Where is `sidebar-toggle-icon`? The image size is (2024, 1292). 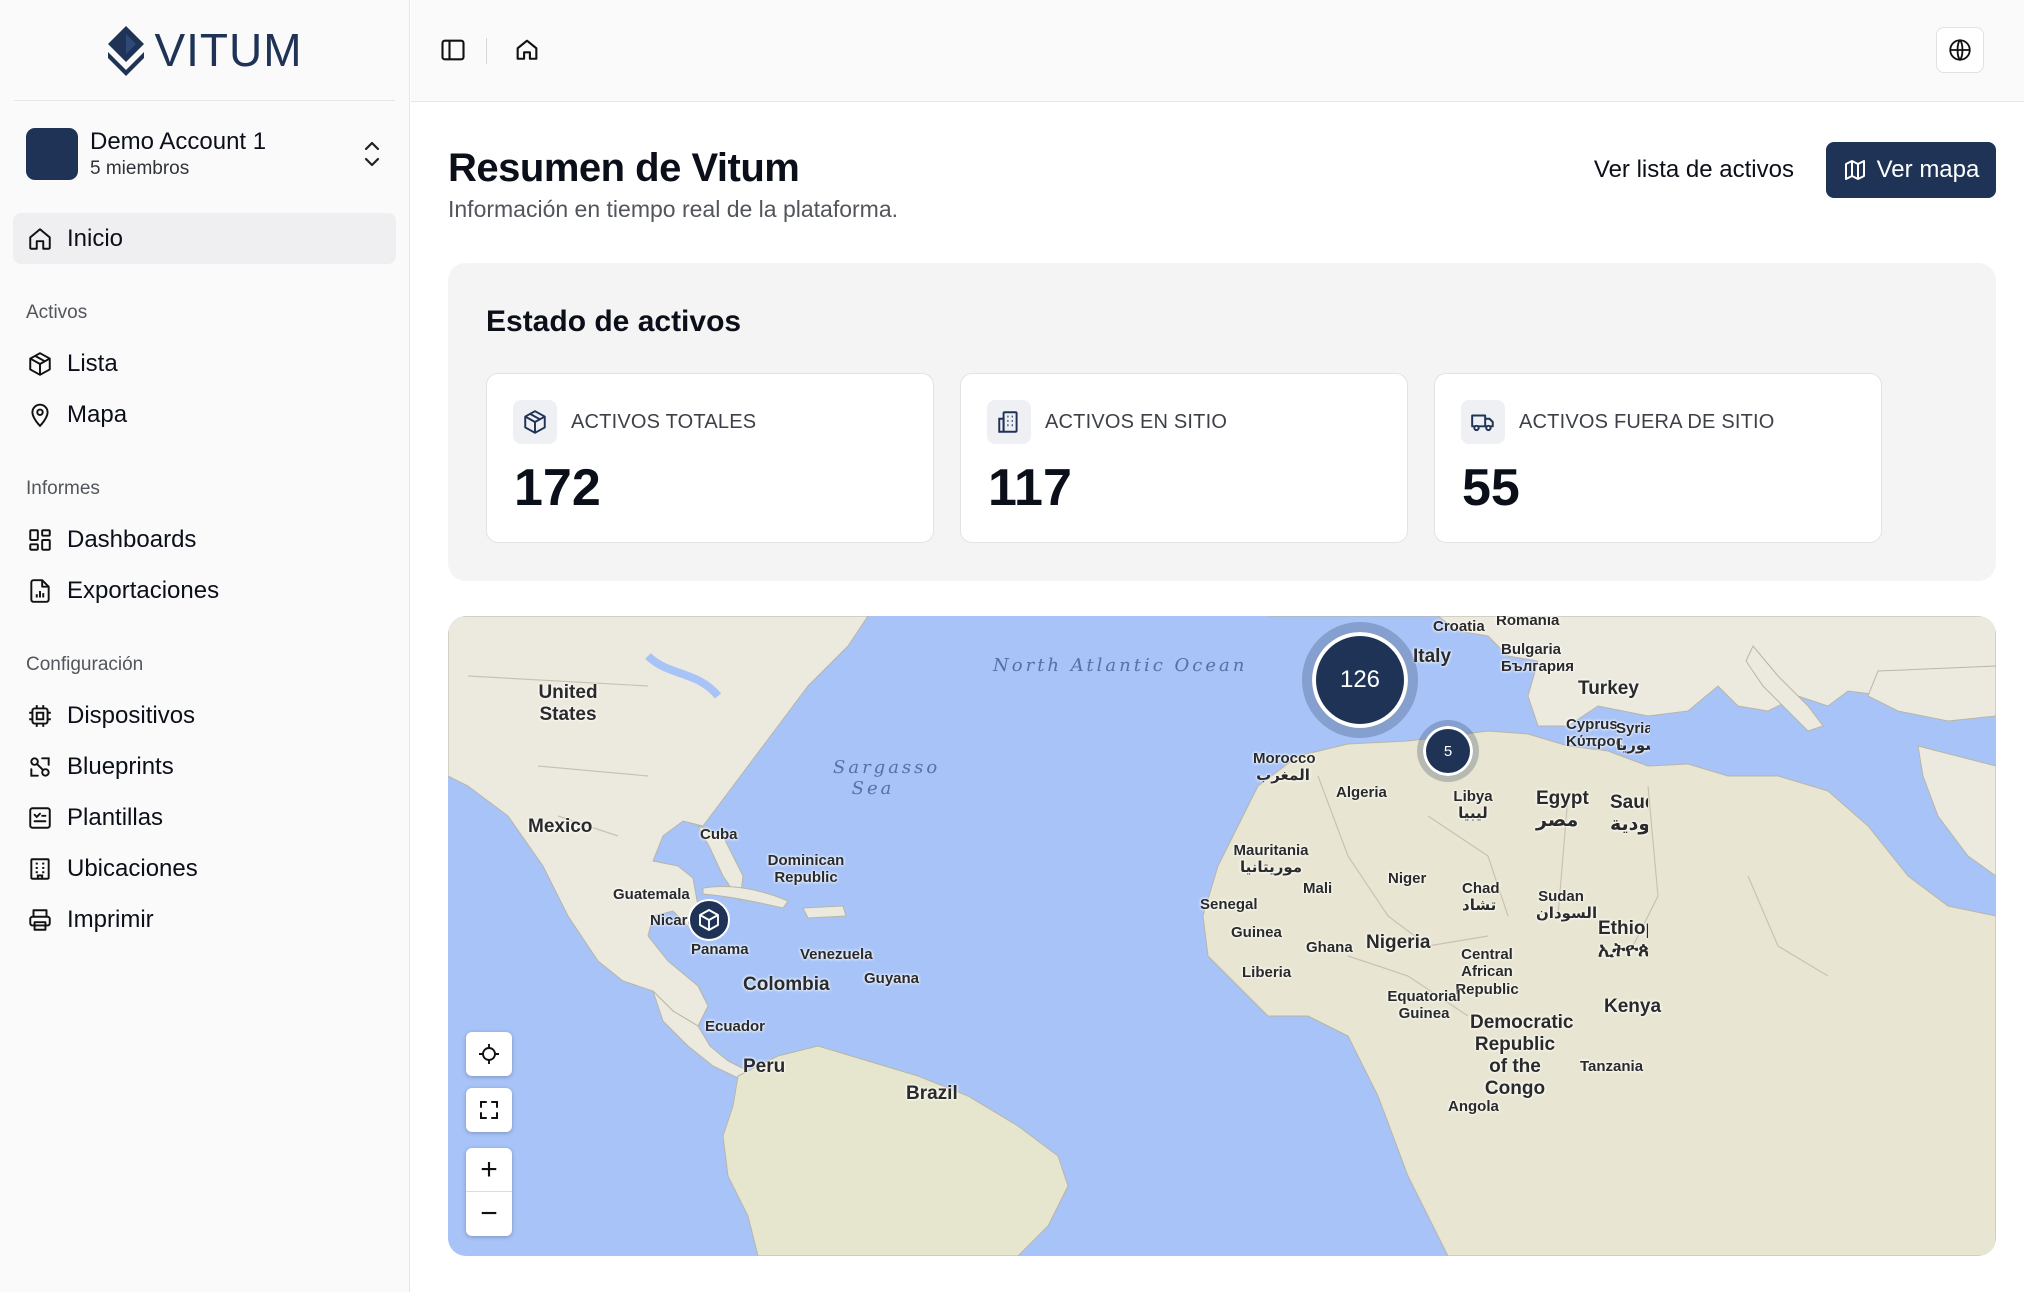
sidebar-toggle-icon is located at coordinates (453, 50).